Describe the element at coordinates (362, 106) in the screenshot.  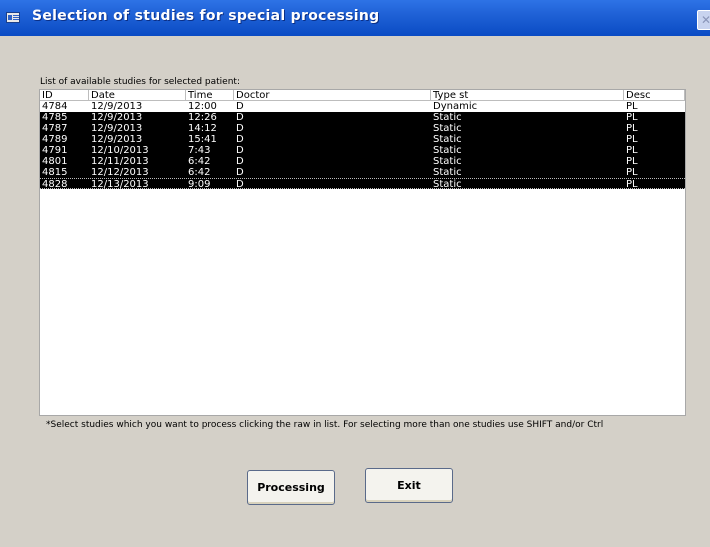
I see `list-row: 4784 12/9/2013 12:00 D Dynamic PL` at that location.